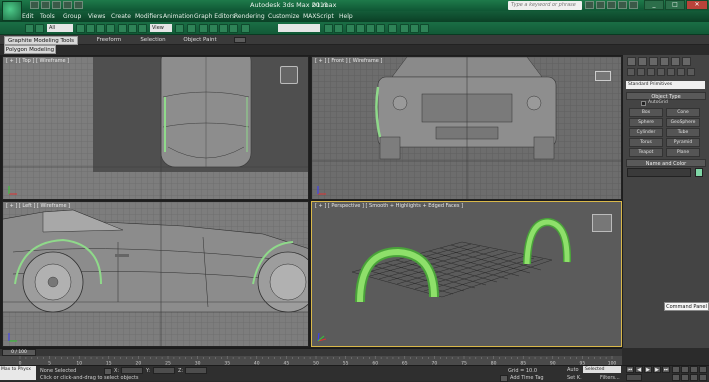 Image resolution: width=709 pixels, height=382 pixels. I want to click on application-logo-icon, so click(12, 11).